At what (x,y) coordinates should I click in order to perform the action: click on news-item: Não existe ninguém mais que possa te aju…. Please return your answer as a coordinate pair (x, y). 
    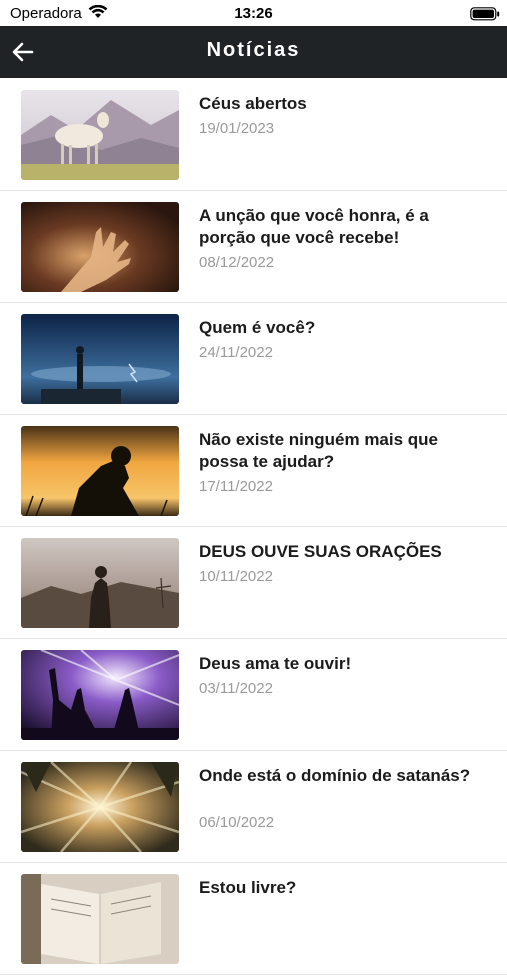
    Looking at the image, I should click on (253, 471).